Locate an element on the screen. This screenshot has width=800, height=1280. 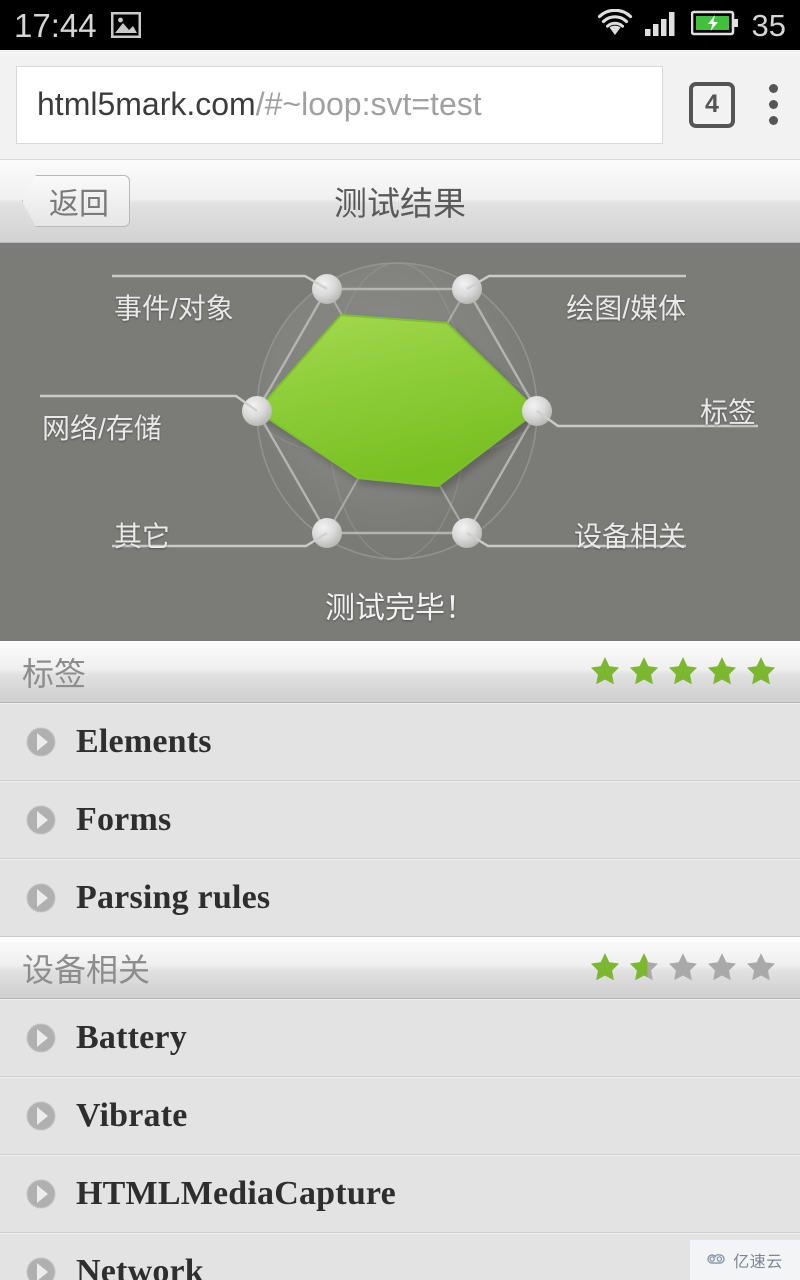
list-item-label: Vibrate is located at coordinates (132, 1115).